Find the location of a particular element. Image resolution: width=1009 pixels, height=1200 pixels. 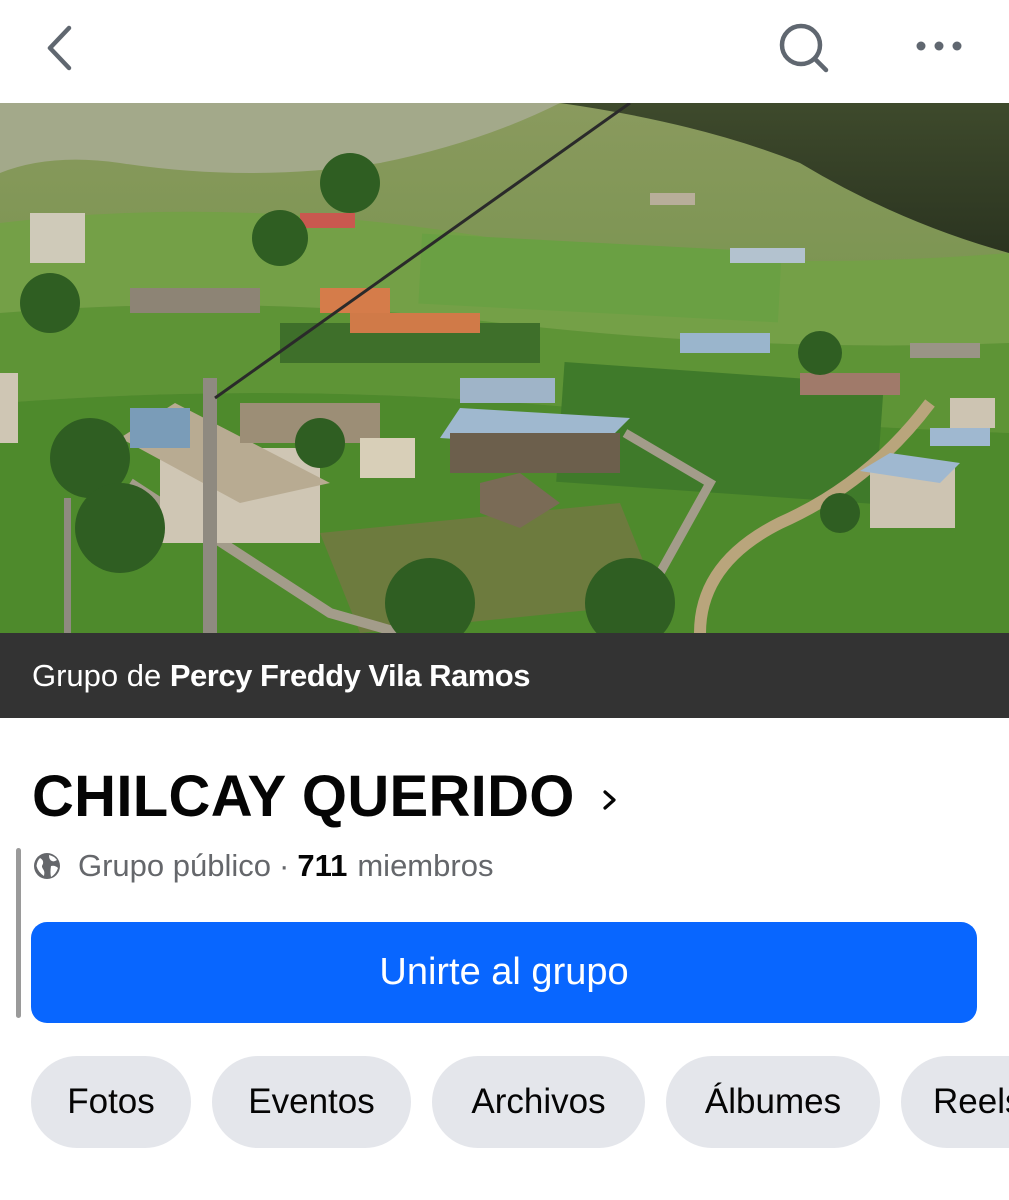

owner-prefix: Grupo de is located at coordinates (101, 675).